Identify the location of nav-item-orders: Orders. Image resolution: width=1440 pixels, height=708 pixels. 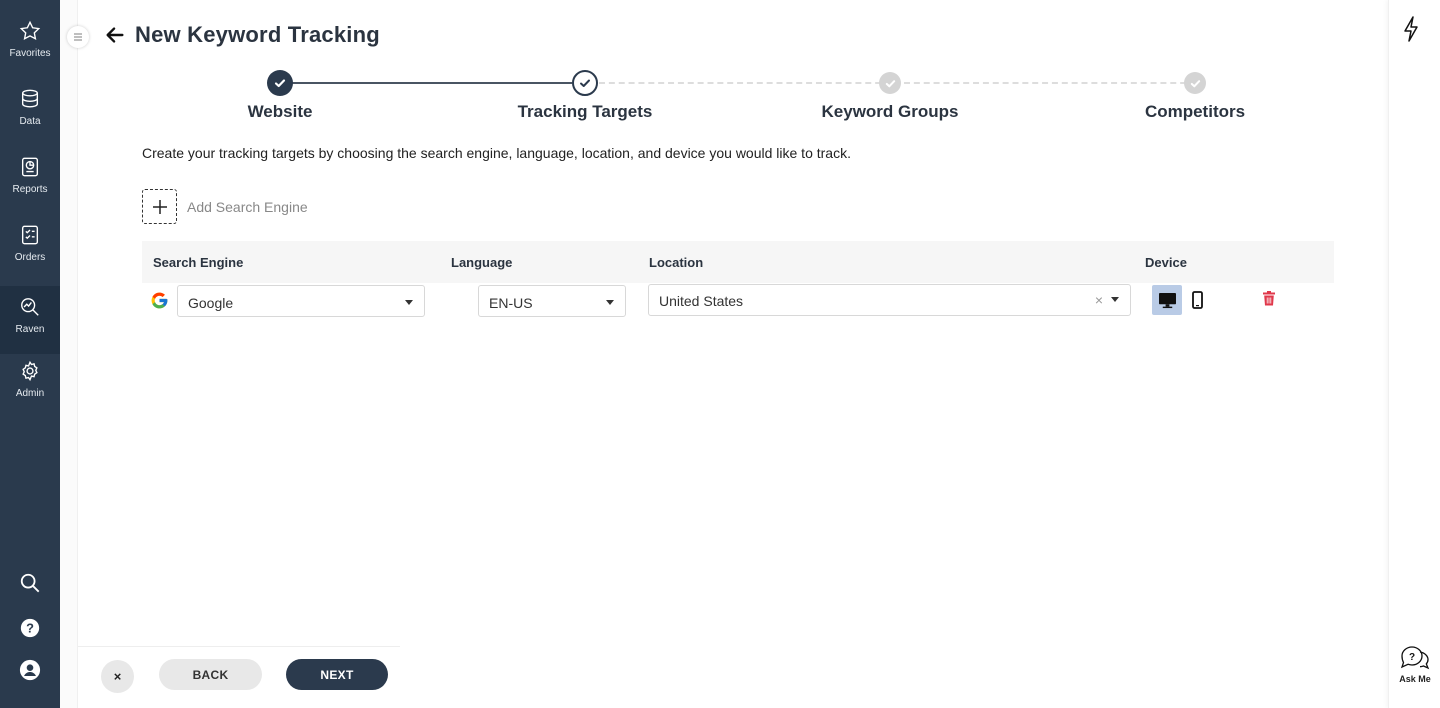
(30, 248).